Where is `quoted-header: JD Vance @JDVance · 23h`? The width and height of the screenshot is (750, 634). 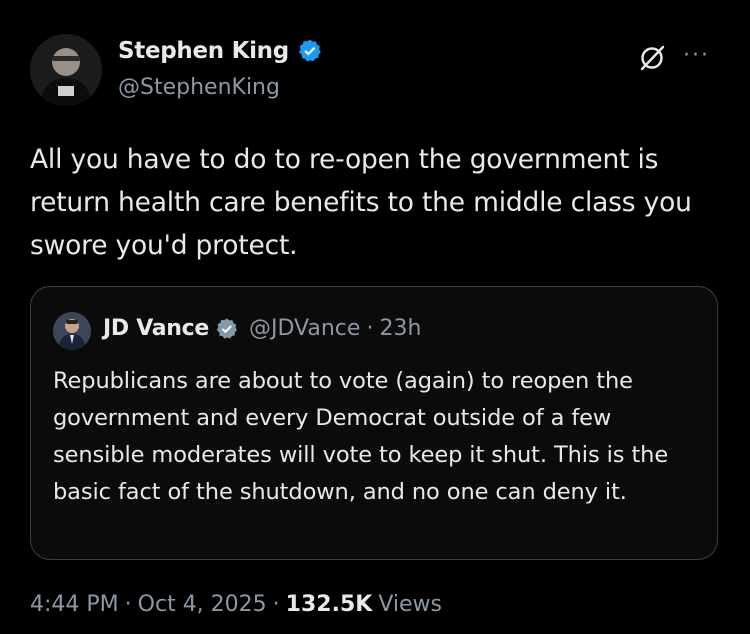
quoted-header: JD Vance @JDVance · 23h is located at coordinates (262, 328).